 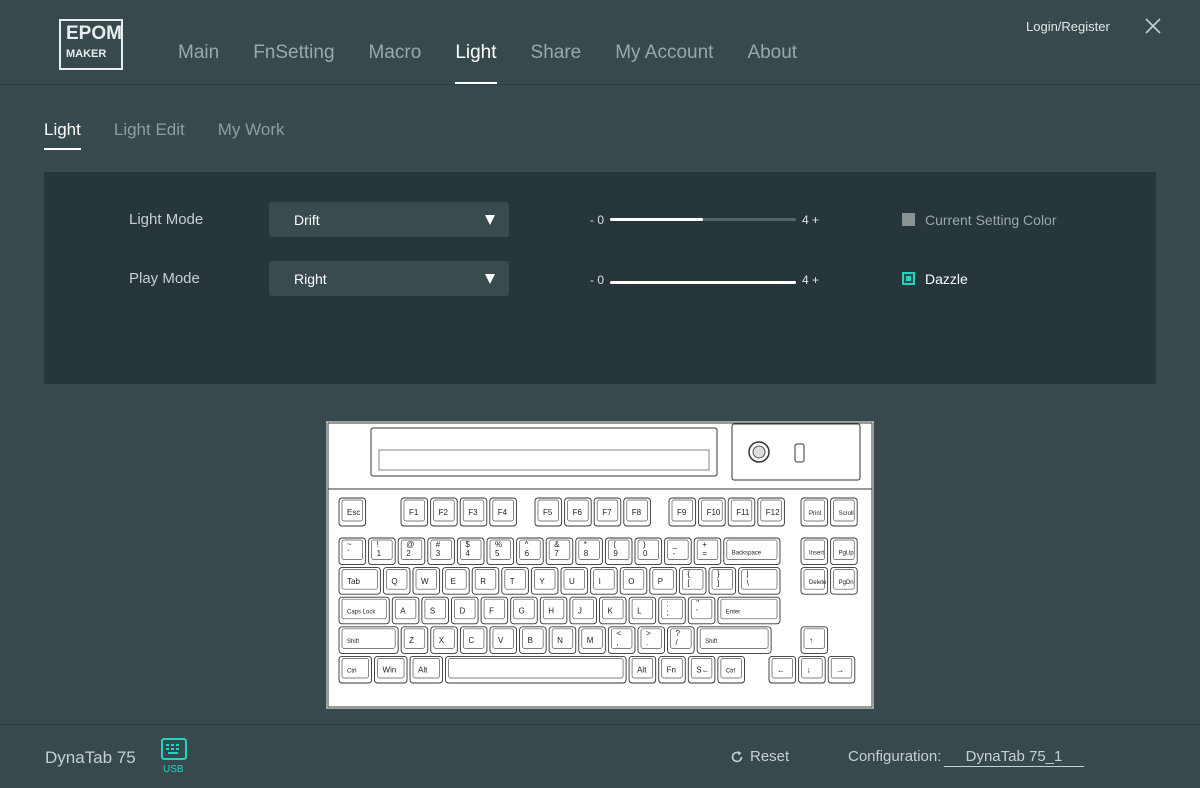 I want to click on key-label-4-2: X, so click(x=442, y=640).